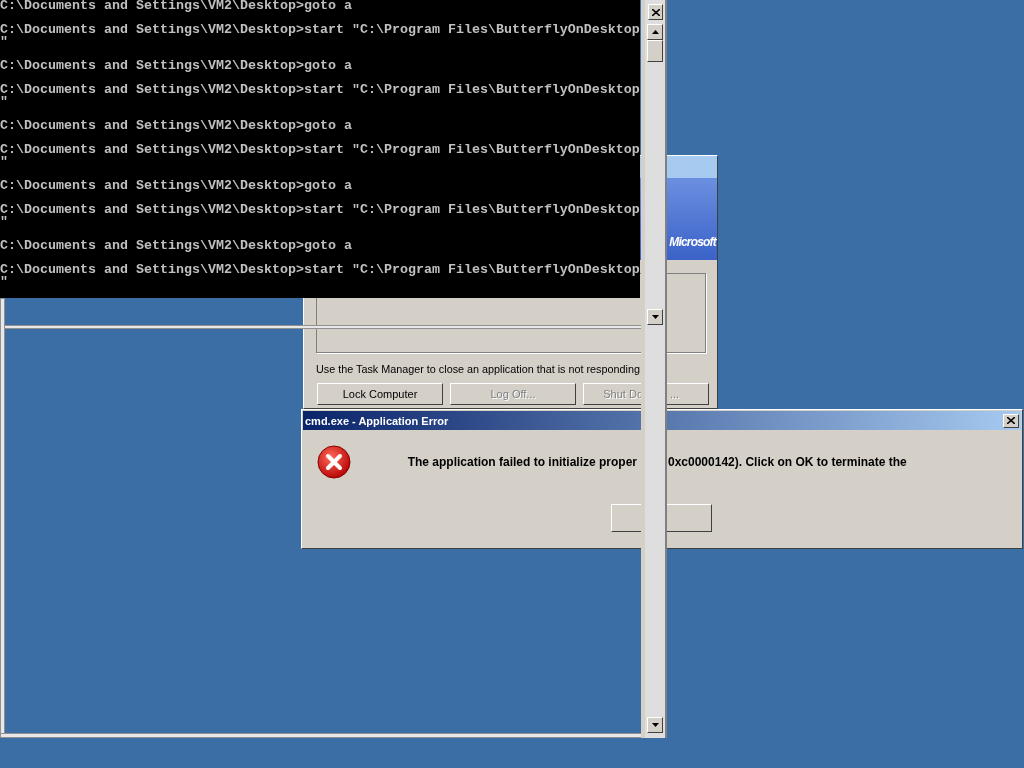  What do you see at coordinates (692, 242) in the screenshot?
I see `logo-text: Microsoft` at bounding box center [692, 242].